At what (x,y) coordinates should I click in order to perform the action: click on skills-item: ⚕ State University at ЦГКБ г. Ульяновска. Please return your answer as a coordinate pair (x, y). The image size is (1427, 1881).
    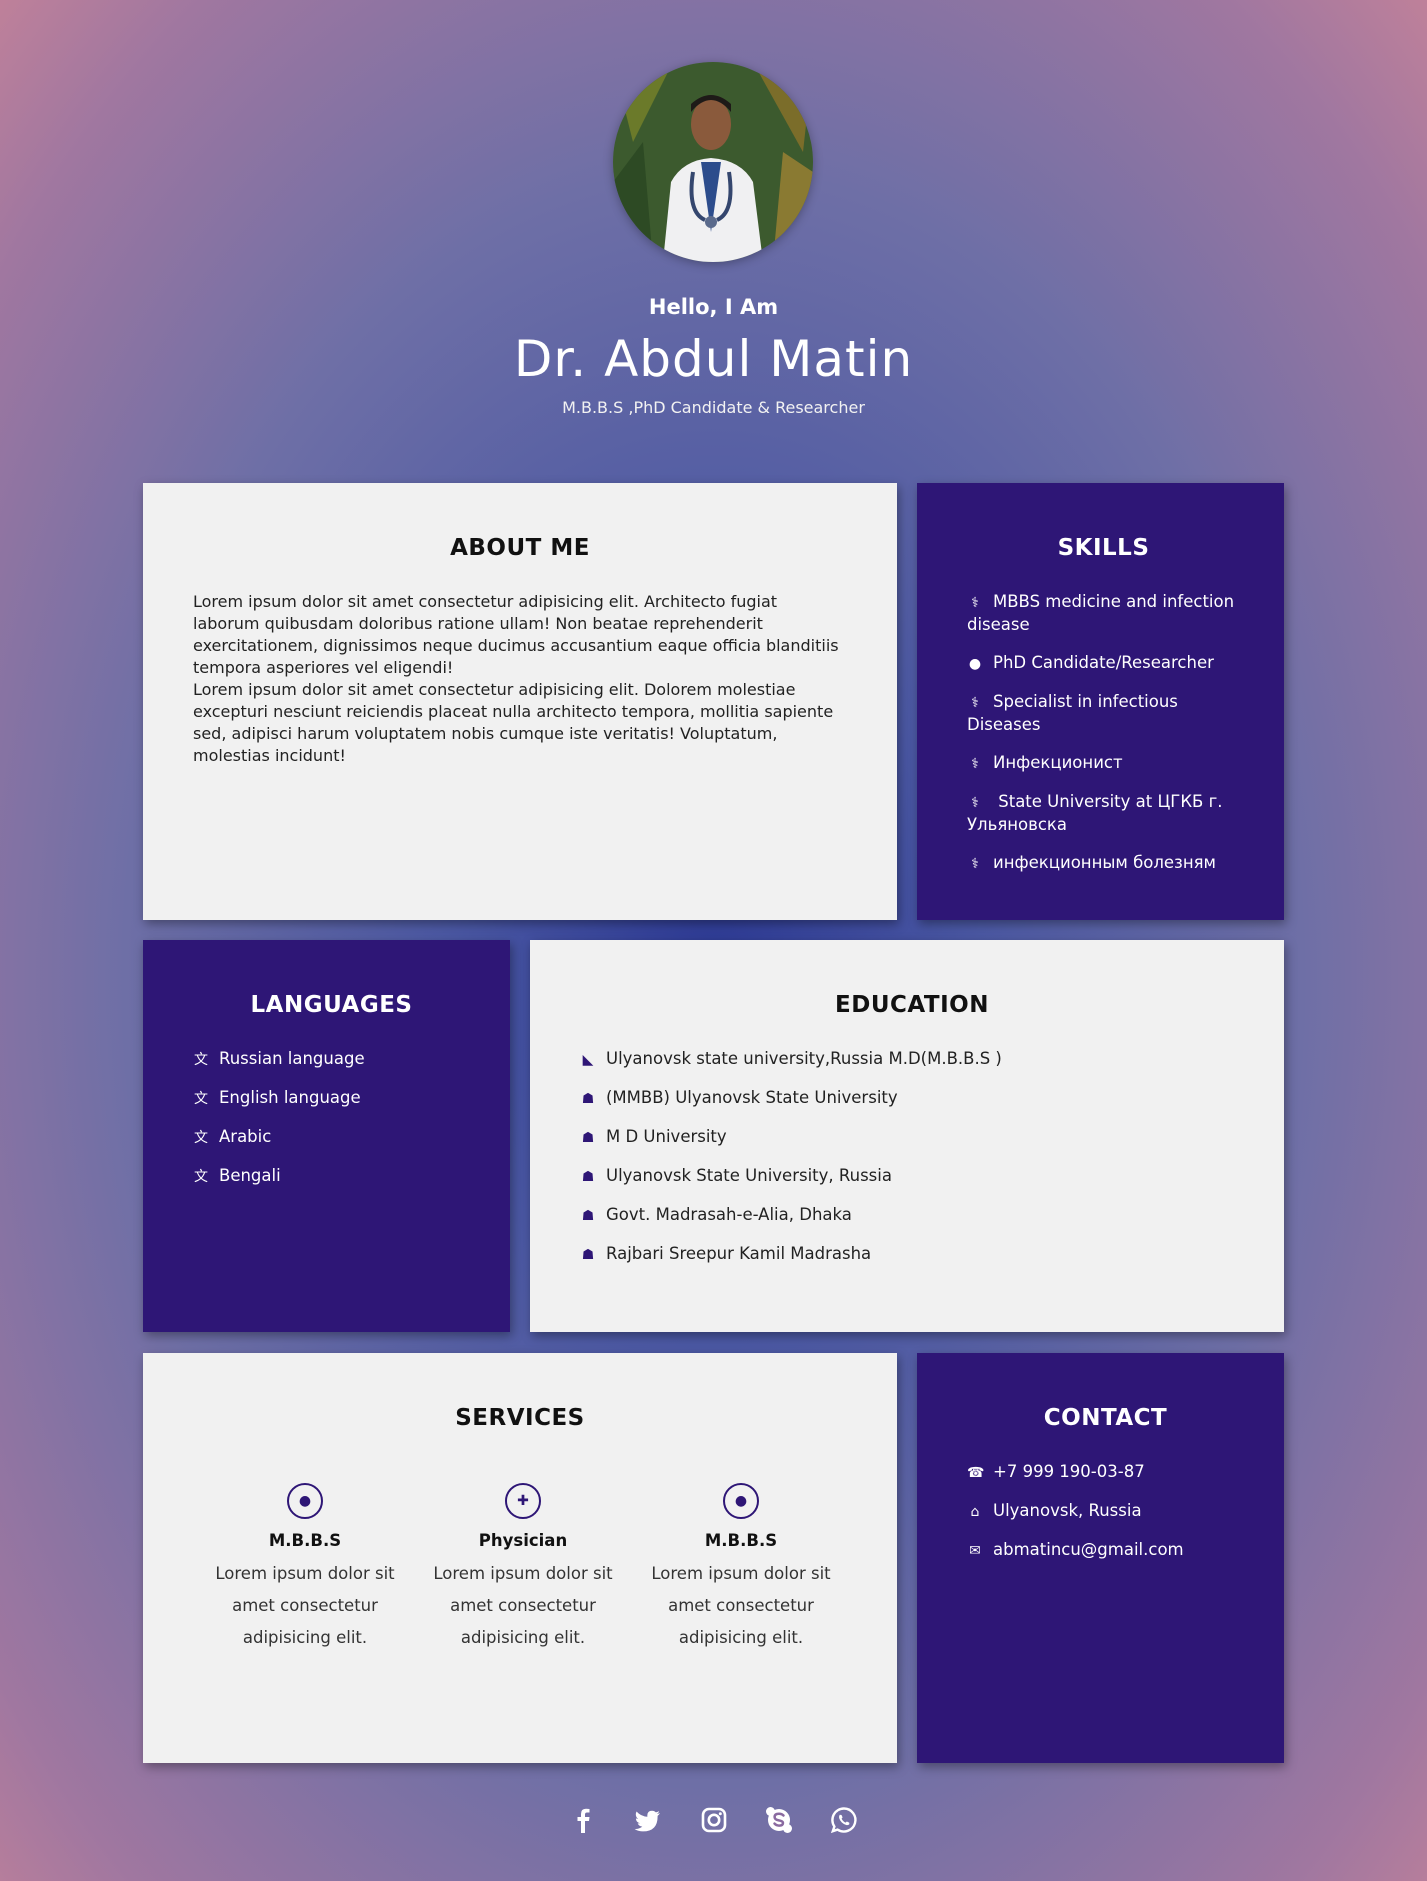
    Looking at the image, I should click on (1103, 813).